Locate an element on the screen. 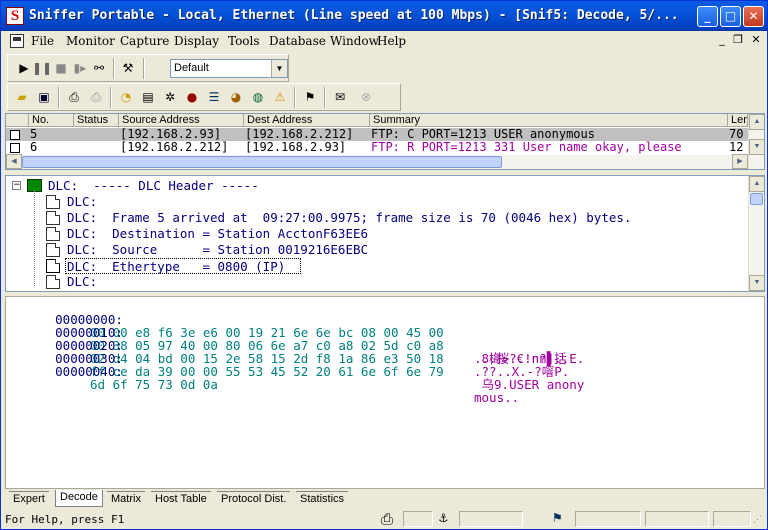 The image size is (768, 530). vscroll-thumb is located at coordinates (756, 199).